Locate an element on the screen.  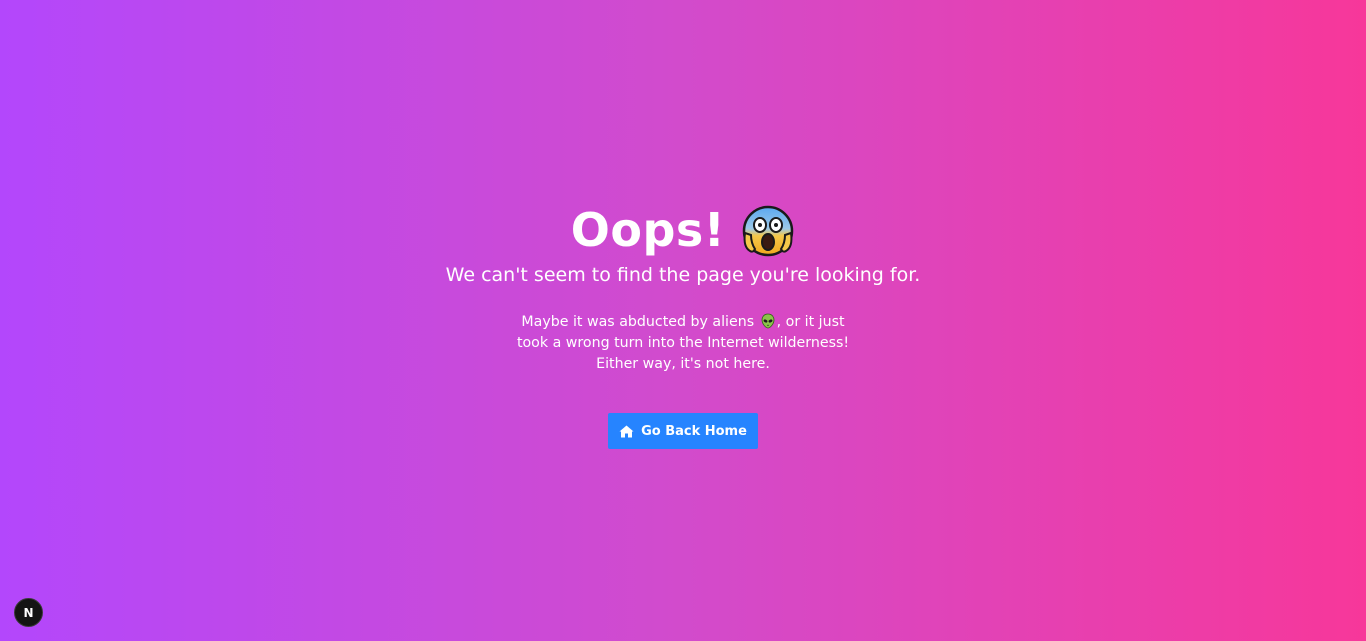
next-logo-icon: N is located at coordinates (28, 612).